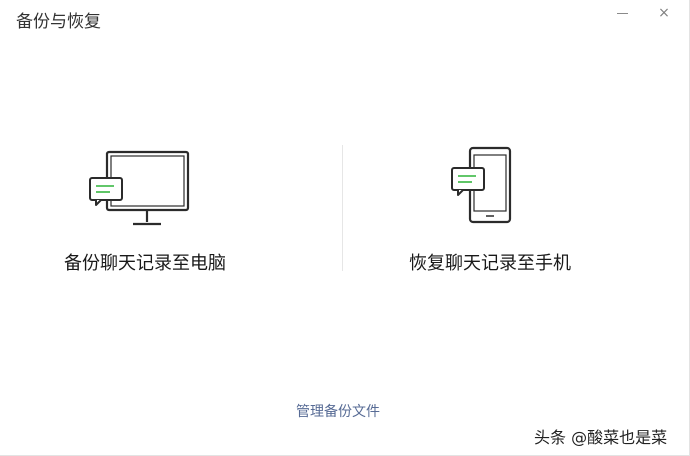 The image size is (690, 456). Describe the element at coordinates (145, 263) in the screenshot. I see `backup-to-pc-label: 备份聊天记录至电脑` at that location.